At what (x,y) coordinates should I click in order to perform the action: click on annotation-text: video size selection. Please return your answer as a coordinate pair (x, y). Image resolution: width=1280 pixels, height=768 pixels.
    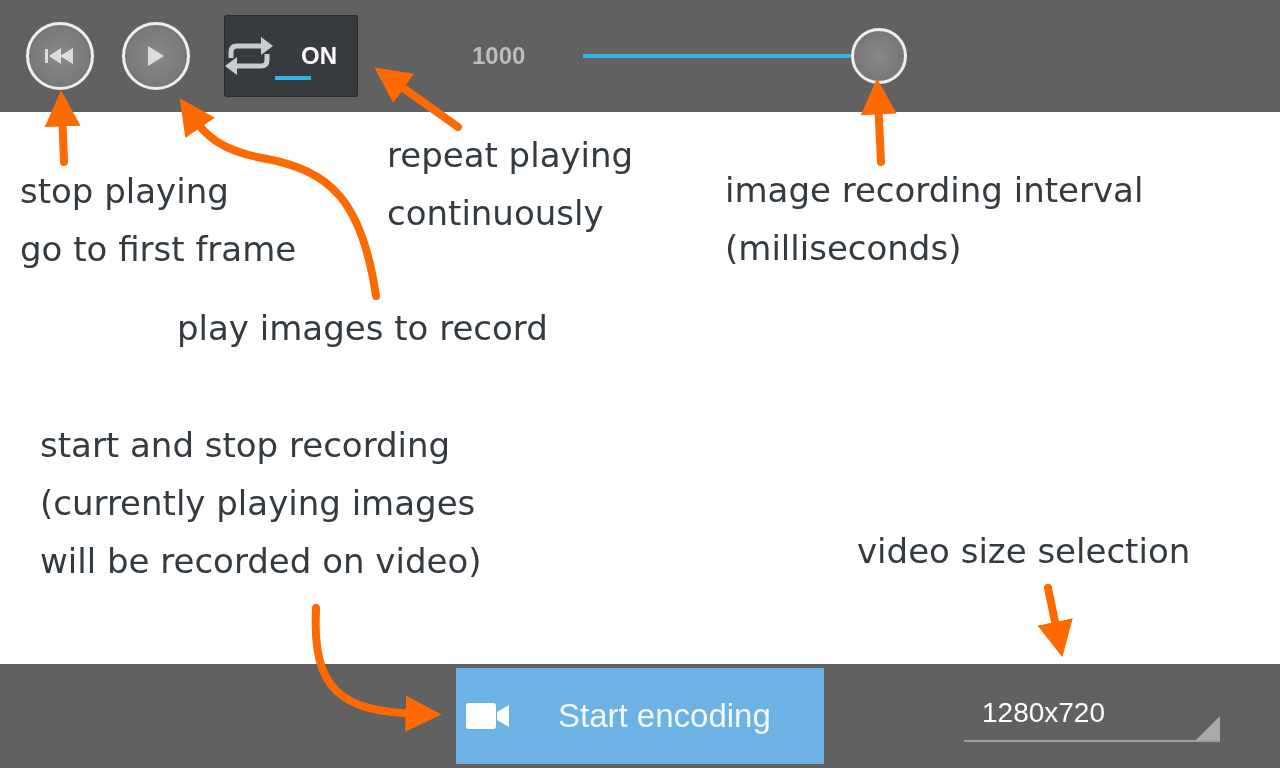
    Looking at the image, I should click on (1024, 551).